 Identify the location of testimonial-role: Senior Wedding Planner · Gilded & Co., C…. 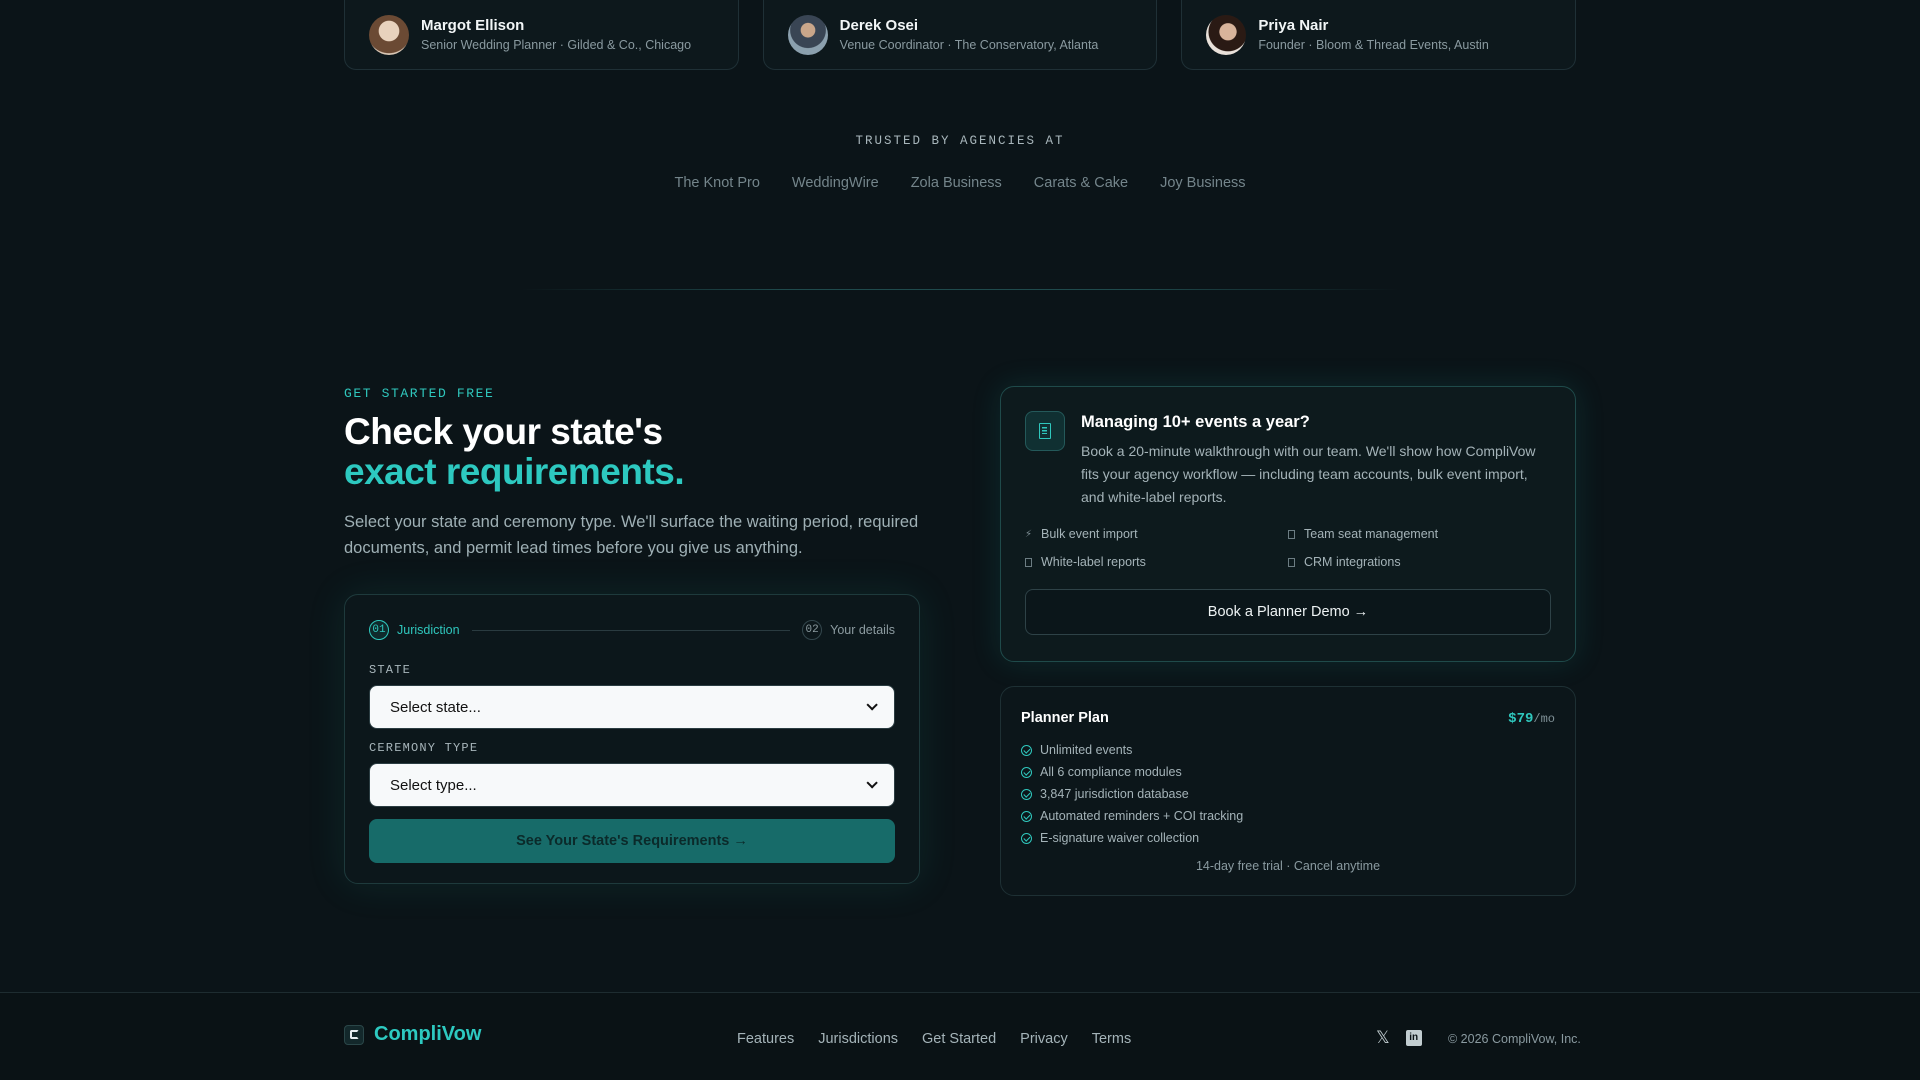
(556, 45).